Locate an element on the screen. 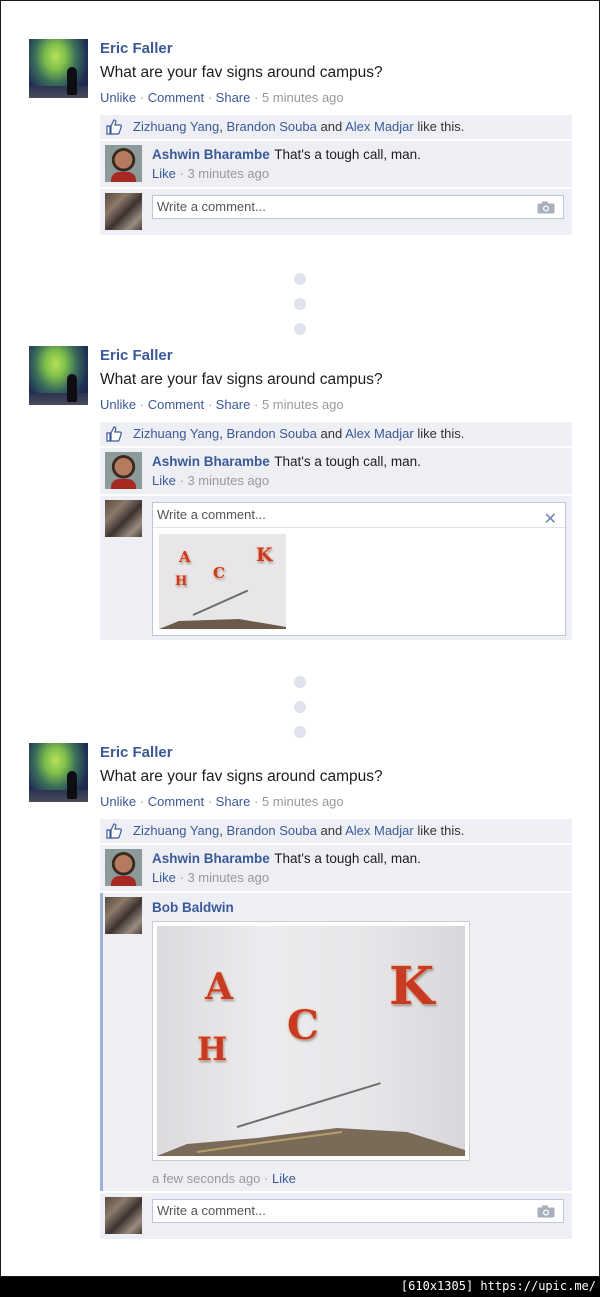 The width and height of the screenshot is (600, 1297). stair-rail is located at coordinates (220, 602).